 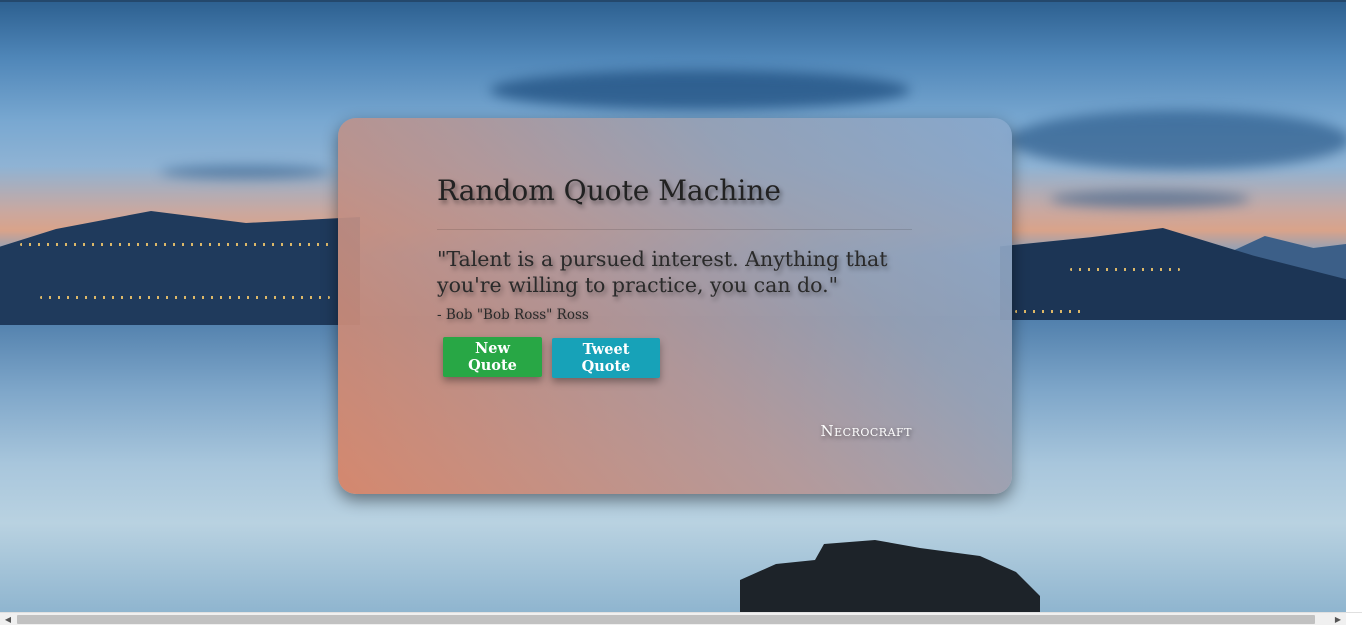 I want to click on page-title: Random Quote Machine, so click(x=609, y=190).